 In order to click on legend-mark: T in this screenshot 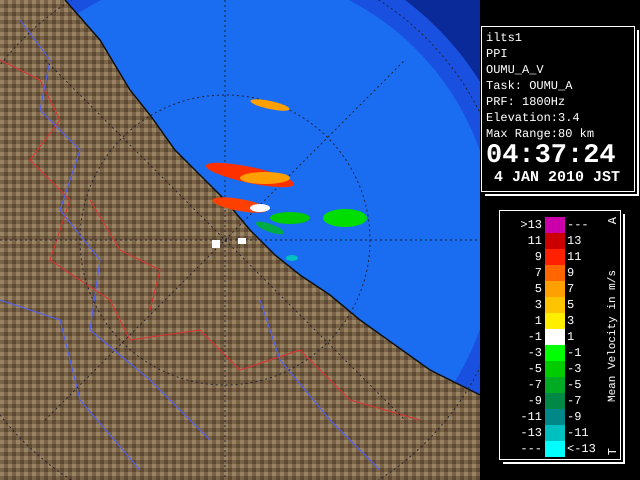, I will do `click(613, 451)`.